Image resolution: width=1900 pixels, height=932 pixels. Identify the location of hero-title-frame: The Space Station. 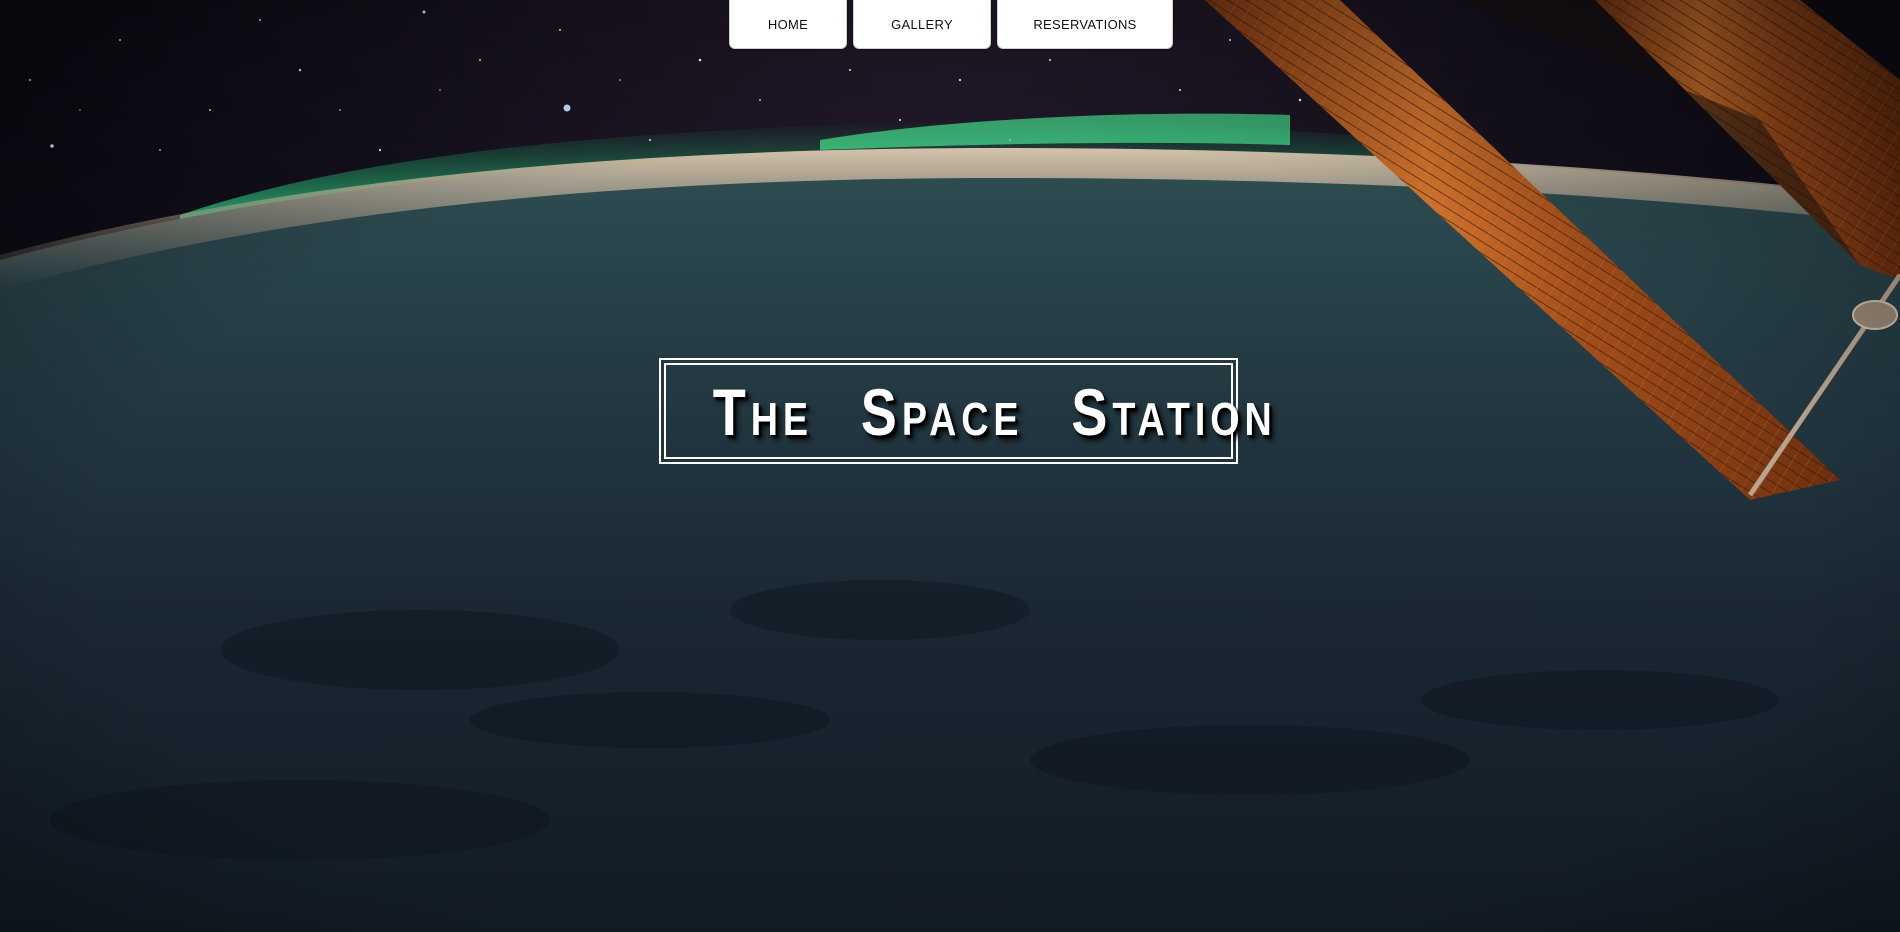
(968, 411).